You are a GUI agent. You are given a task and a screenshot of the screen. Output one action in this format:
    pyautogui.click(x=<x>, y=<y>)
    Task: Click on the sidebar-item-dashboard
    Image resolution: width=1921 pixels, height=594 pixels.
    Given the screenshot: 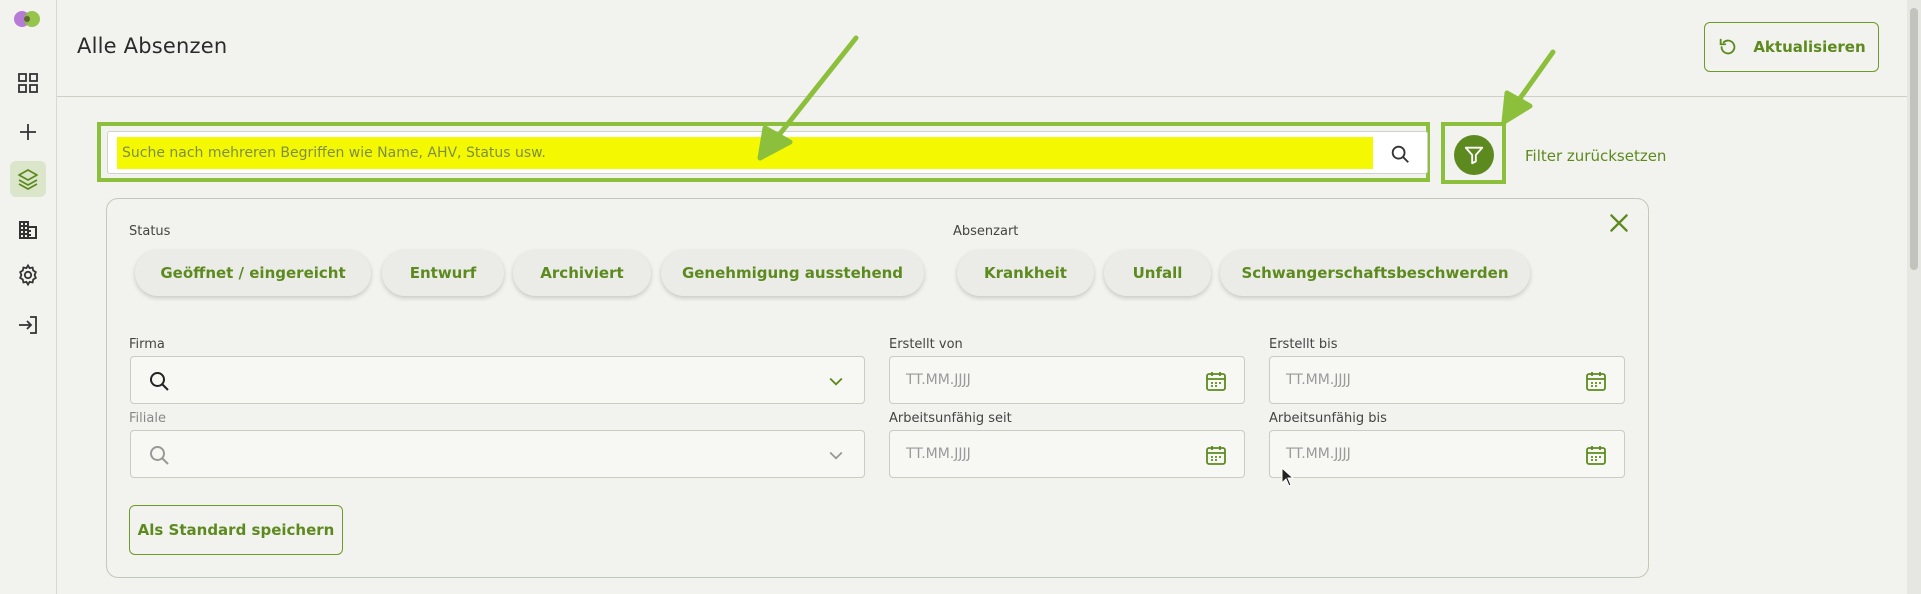 What is the action you would take?
    pyautogui.click(x=28, y=83)
    